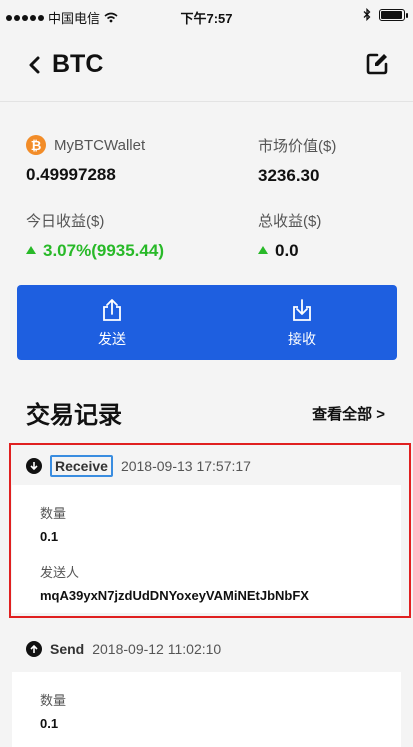  Describe the element at coordinates (377, 64) in the screenshot. I see `edit-icon` at that location.